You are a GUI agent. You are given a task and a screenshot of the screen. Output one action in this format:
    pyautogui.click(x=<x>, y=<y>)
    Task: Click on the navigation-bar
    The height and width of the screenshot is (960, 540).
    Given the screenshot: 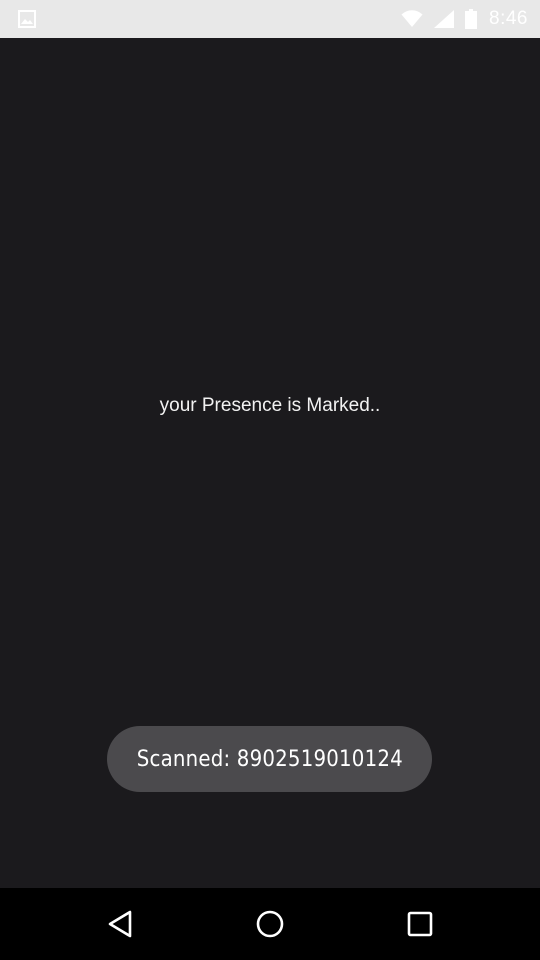 What is the action you would take?
    pyautogui.click(x=270, y=924)
    